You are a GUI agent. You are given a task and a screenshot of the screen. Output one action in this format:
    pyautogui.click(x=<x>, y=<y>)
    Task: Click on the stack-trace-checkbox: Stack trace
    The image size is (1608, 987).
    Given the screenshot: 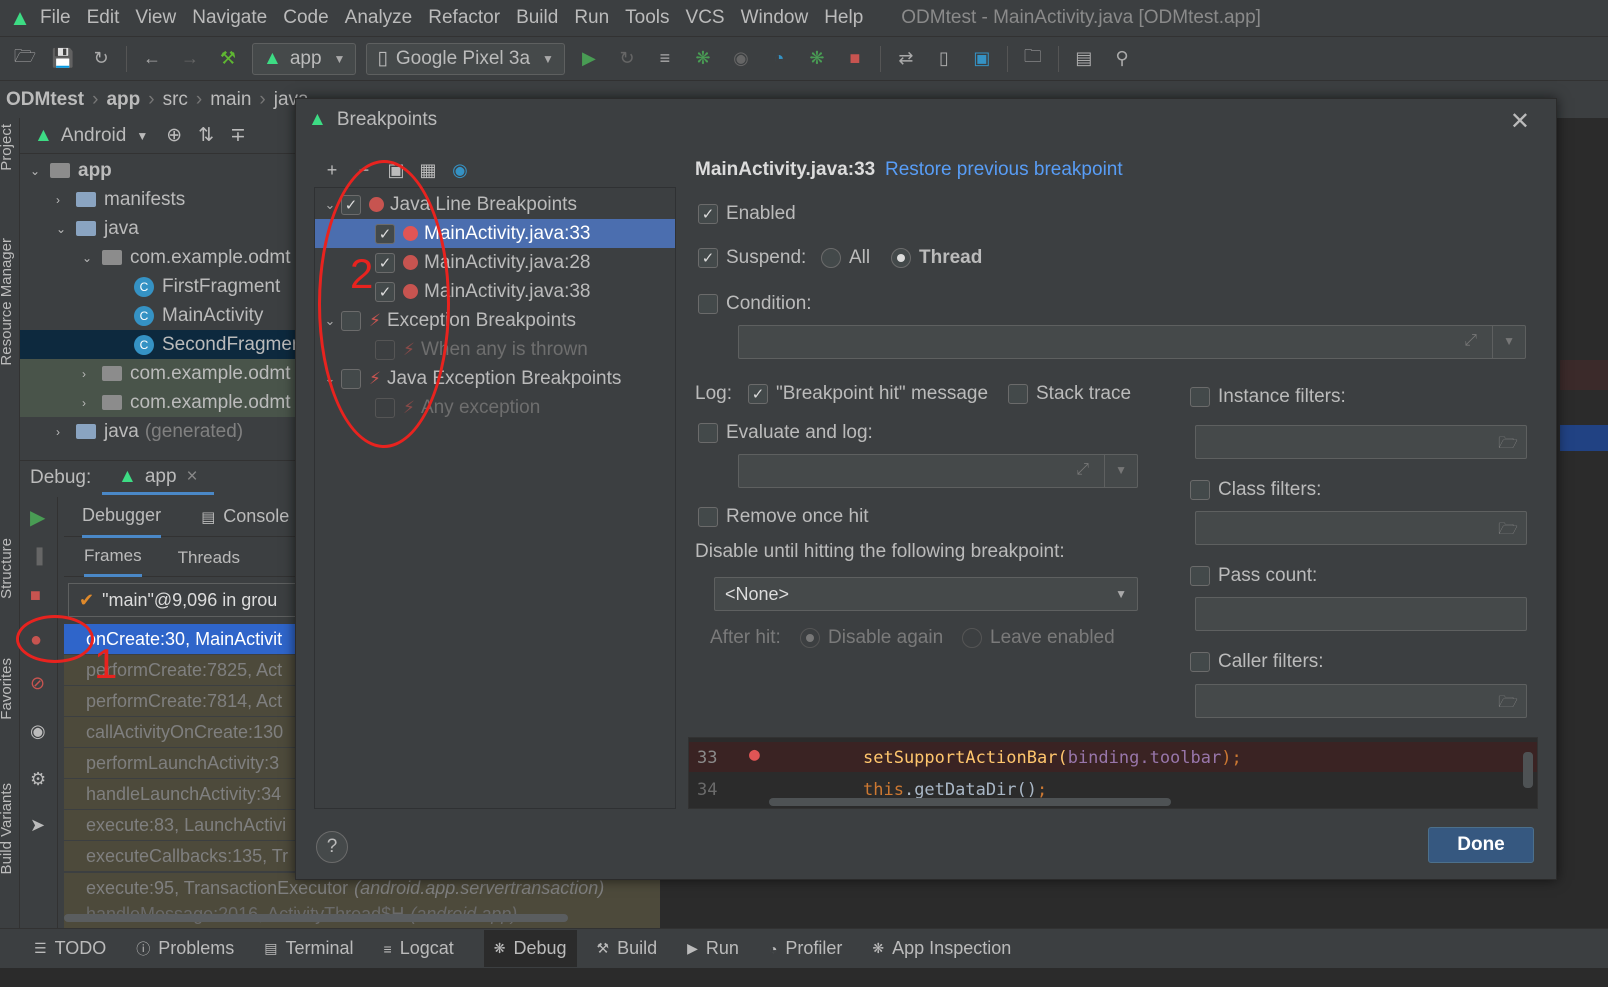 What is the action you would take?
    pyautogui.click(x=1069, y=394)
    